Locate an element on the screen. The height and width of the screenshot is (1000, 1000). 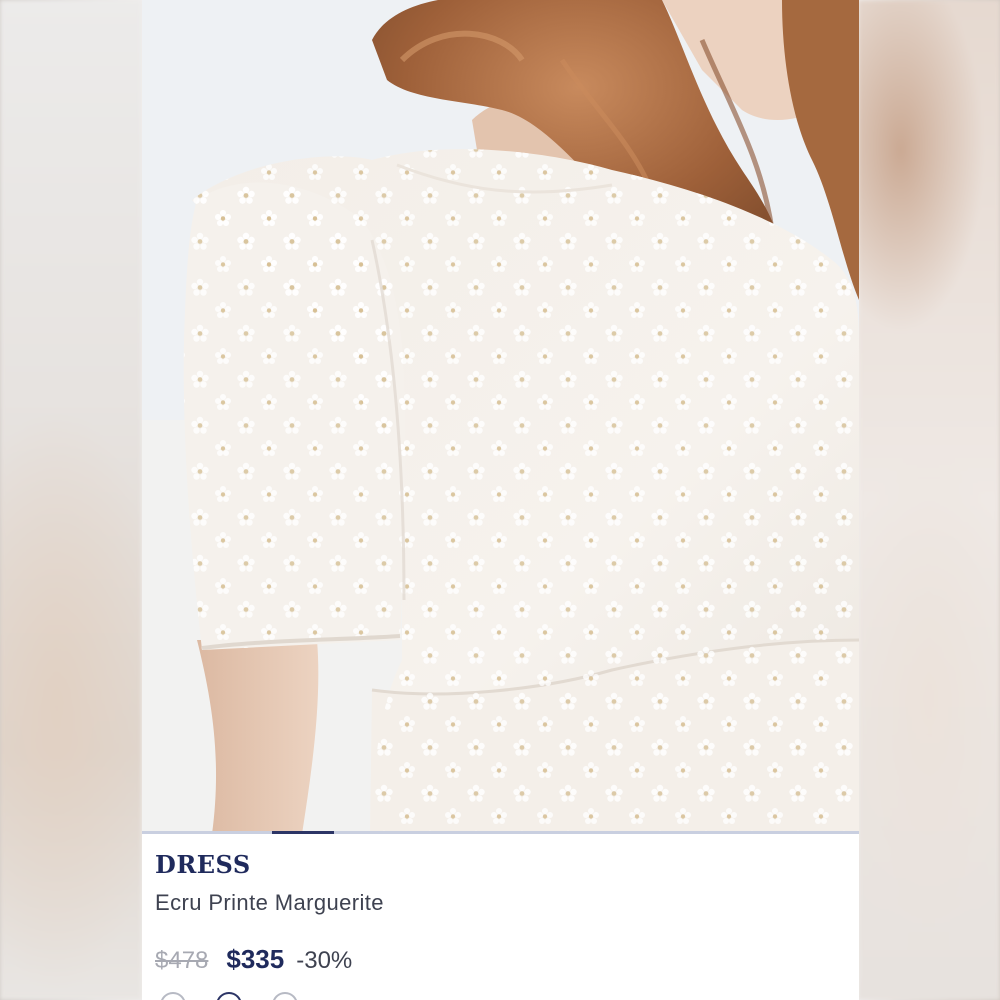
image-carousel-indicator is located at coordinates (500, 832).